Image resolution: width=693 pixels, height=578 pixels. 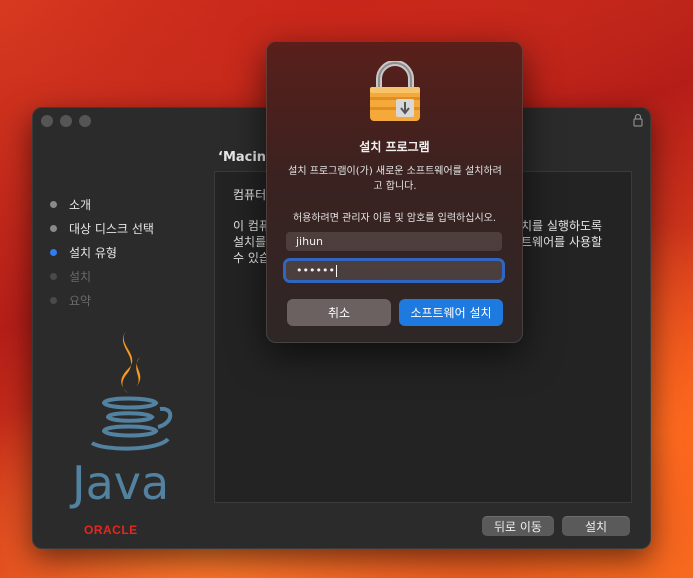 What do you see at coordinates (336, 271) in the screenshot?
I see `text-caret` at bounding box center [336, 271].